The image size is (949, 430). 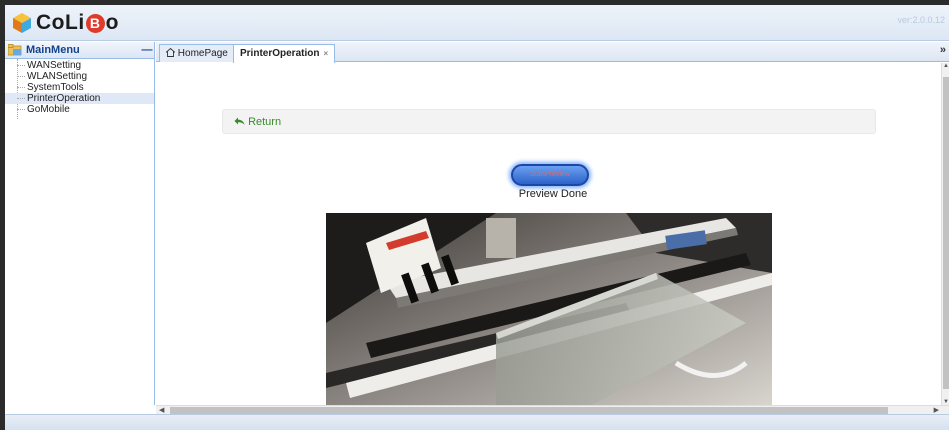 I want to click on logo-wordmark: CoLi Bo, so click(x=77, y=22).